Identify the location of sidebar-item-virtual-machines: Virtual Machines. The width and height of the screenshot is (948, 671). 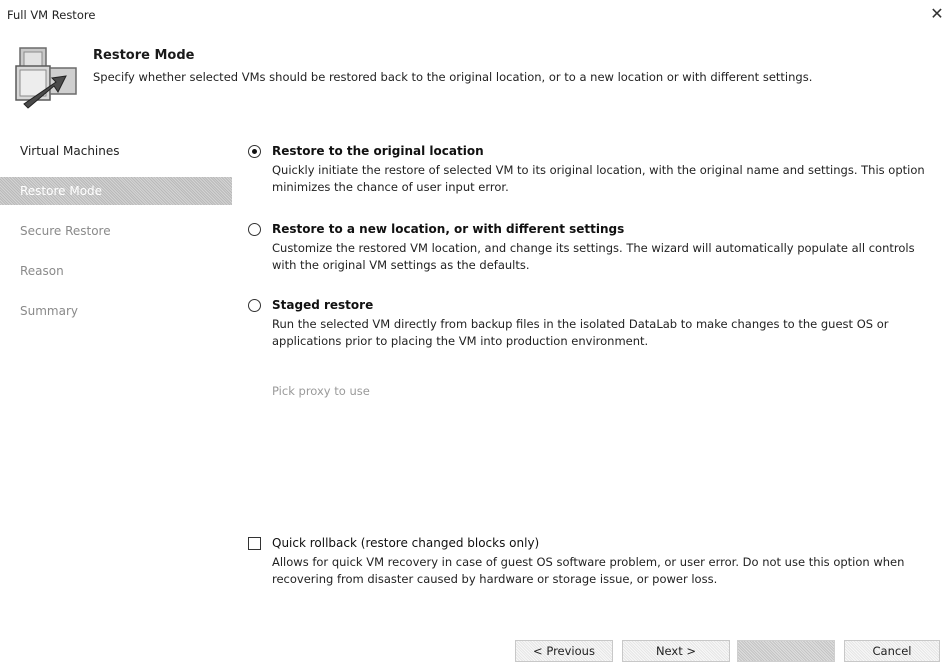
(116, 151).